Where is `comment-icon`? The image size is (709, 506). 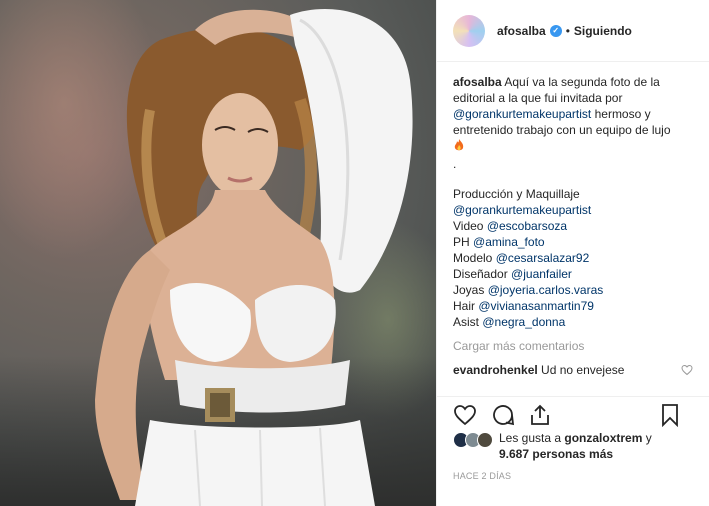
comment-icon is located at coordinates (504, 414).